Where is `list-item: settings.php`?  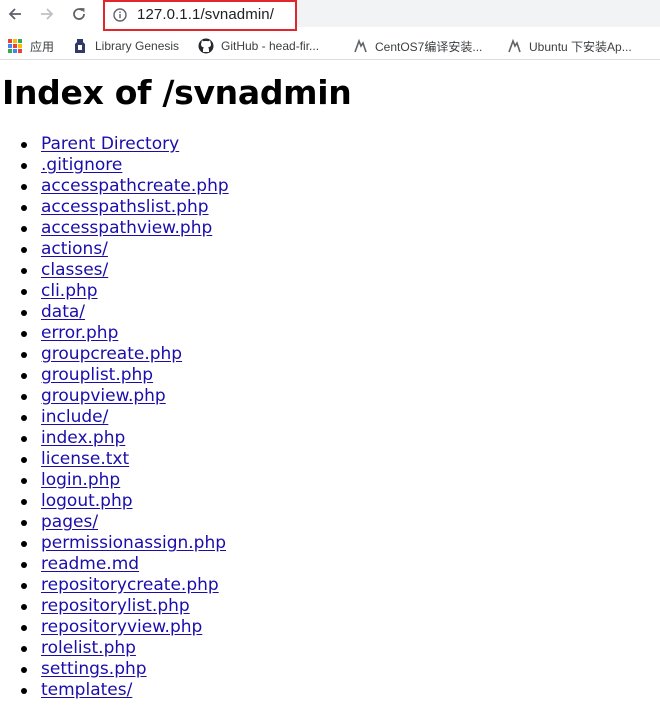
list-item: settings.php is located at coordinates (330, 669).